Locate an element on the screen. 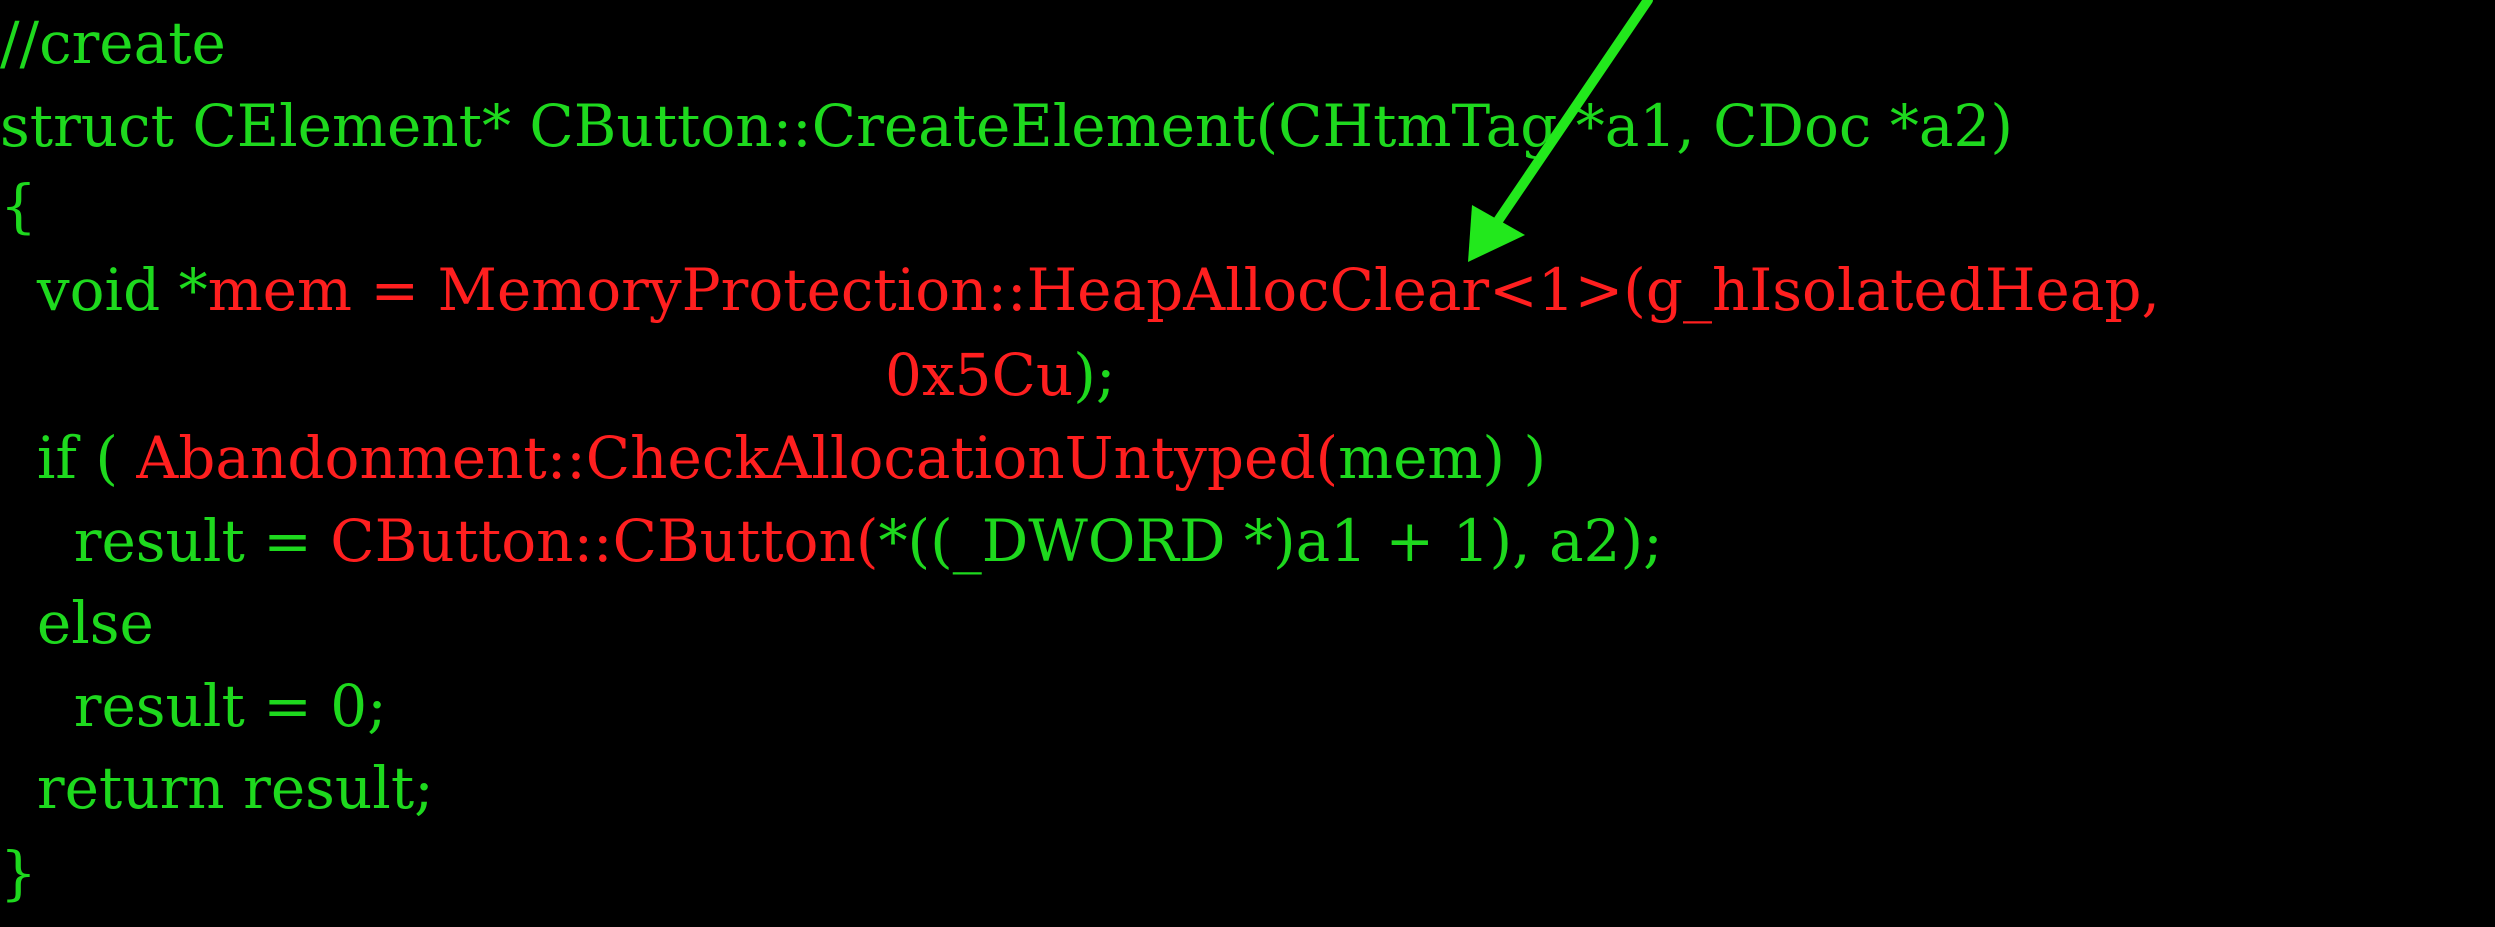 This screenshot has width=2495, height=927. code-token: return result; is located at coordinates (217, 788).